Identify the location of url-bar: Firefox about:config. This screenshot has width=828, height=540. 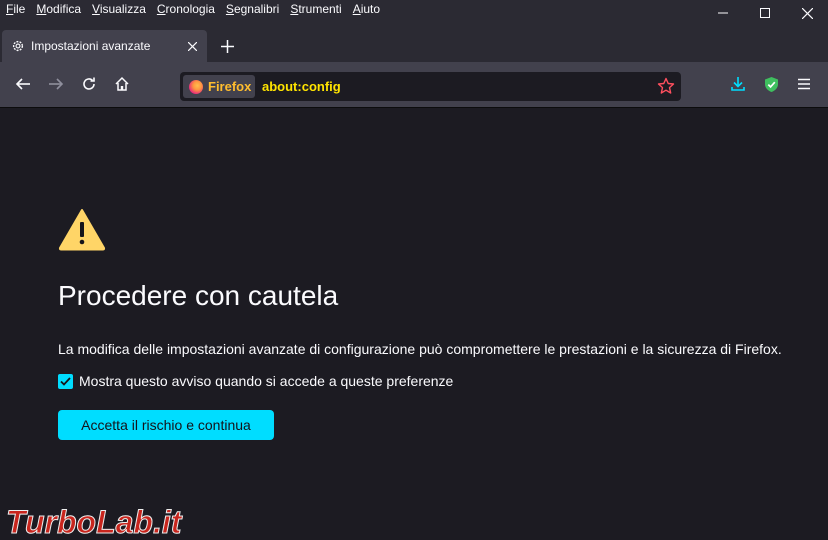
(430, 86).